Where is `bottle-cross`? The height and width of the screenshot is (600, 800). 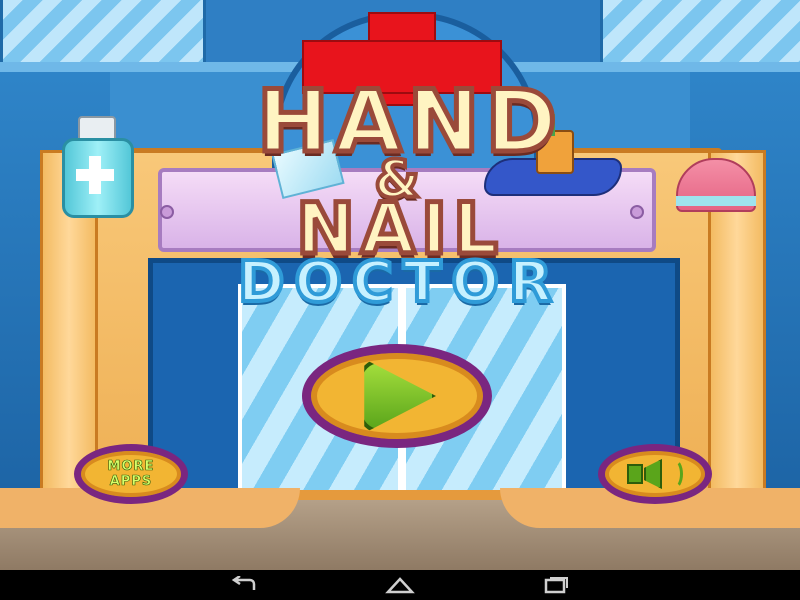
bottle-cross is located at coordinates (95, 175).